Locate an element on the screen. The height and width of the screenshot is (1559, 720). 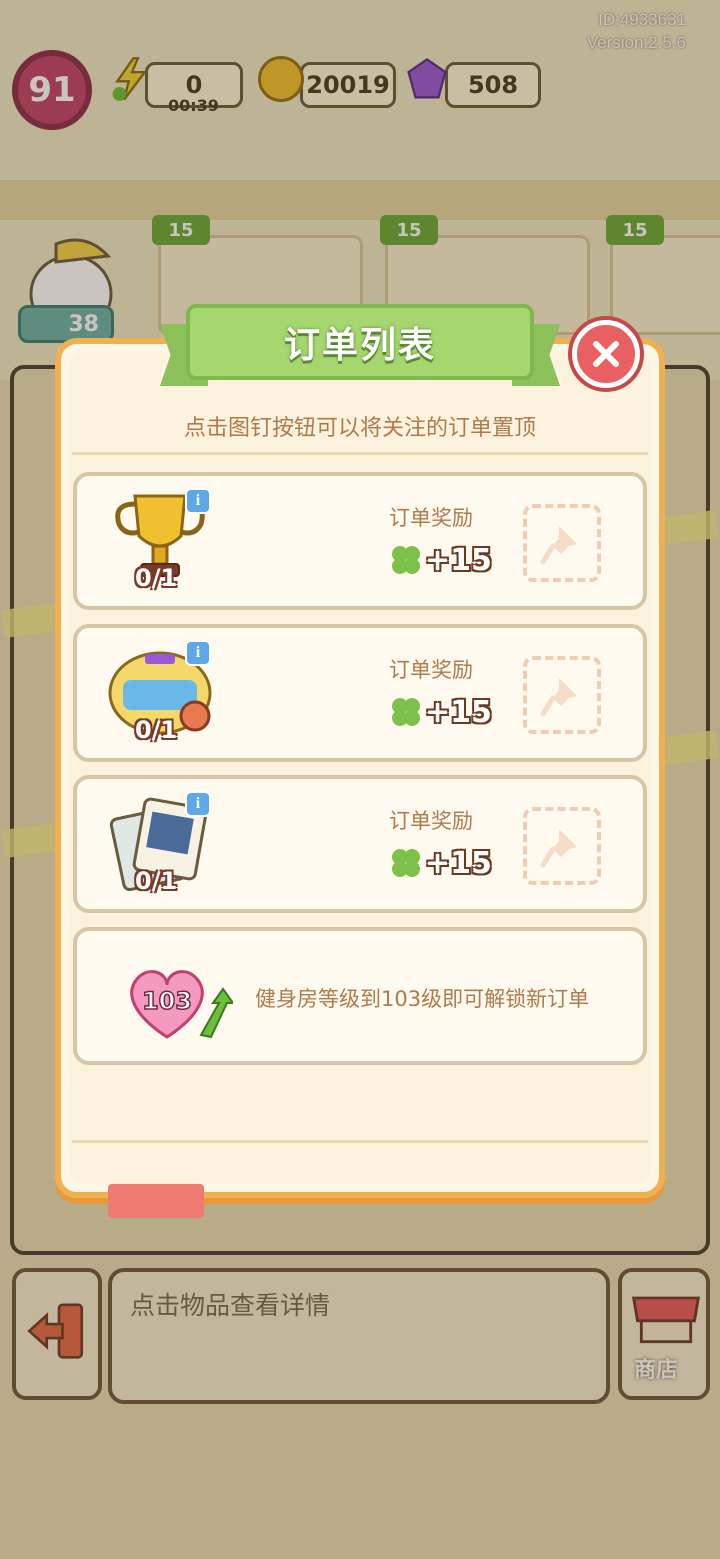
locked-order-row: 103 健身房等级到103级即可解锁新订单 is located at coordinates (360, 996).